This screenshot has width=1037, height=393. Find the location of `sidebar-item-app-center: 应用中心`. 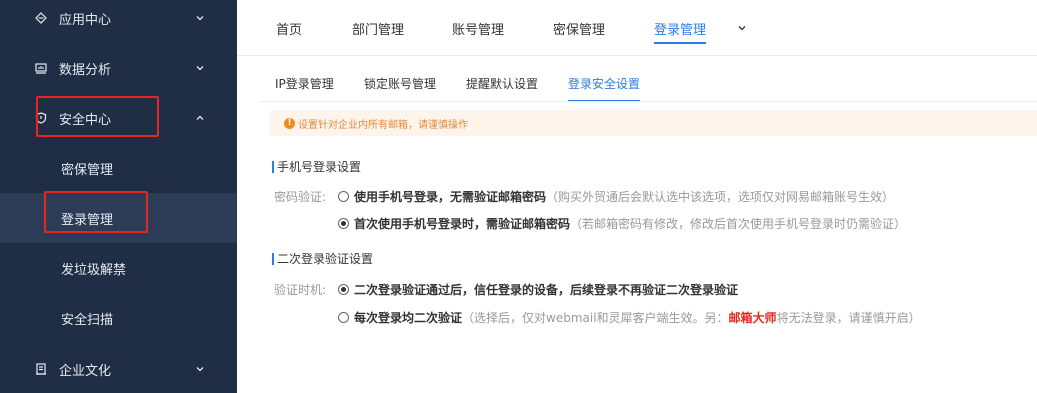

sidebar-item-app-center: 应用中心 is located at coordinates (118, 21).